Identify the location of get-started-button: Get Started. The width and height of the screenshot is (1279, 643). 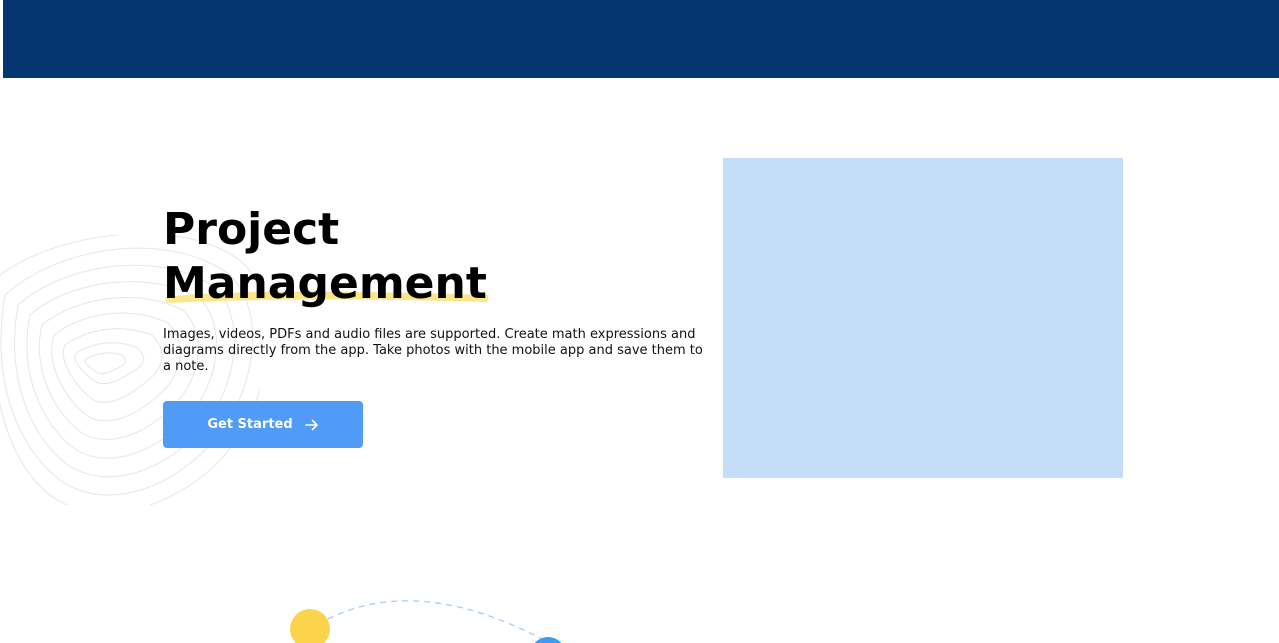
(263, 424).